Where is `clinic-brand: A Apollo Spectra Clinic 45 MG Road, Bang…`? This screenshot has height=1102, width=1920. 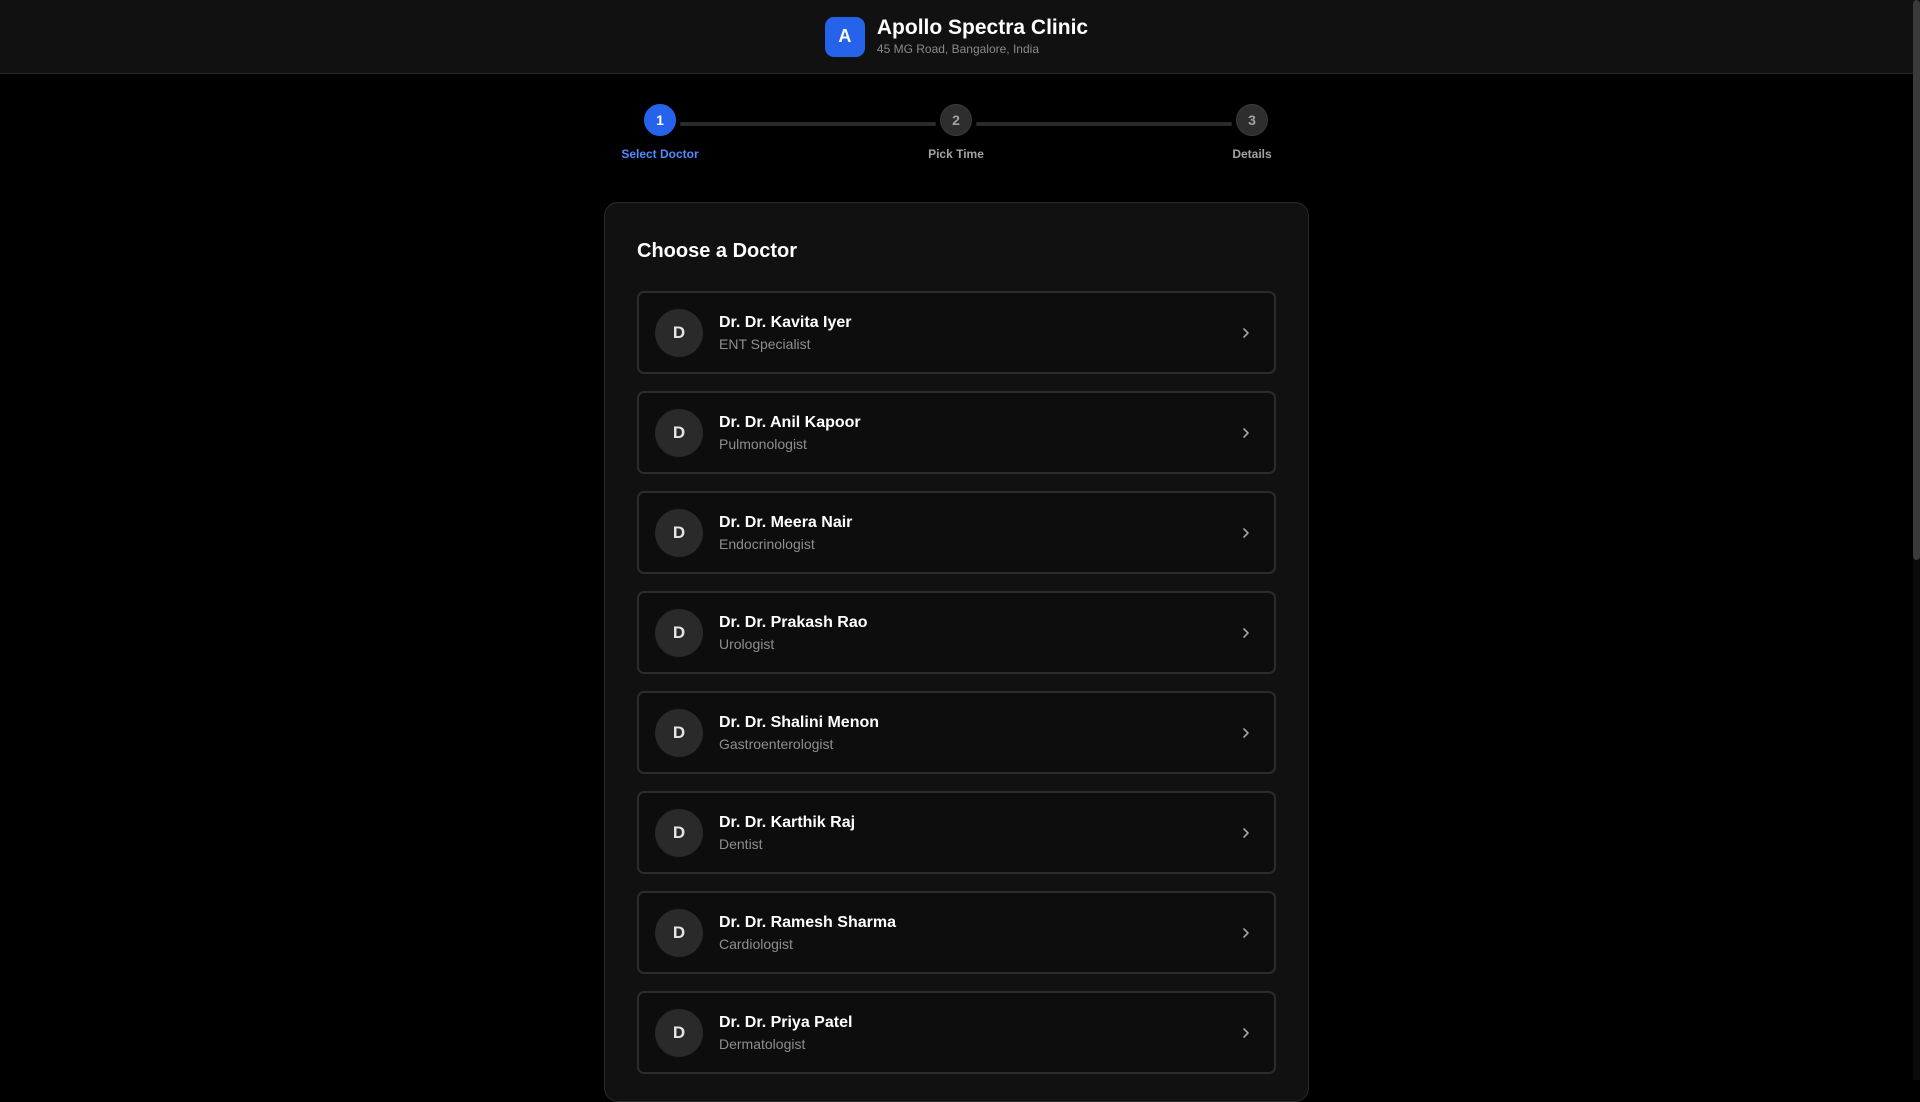
clinic-brand: A Apollo Spectra Clinic 45 MG Road, Bang… is located at coordinates (956, 36).